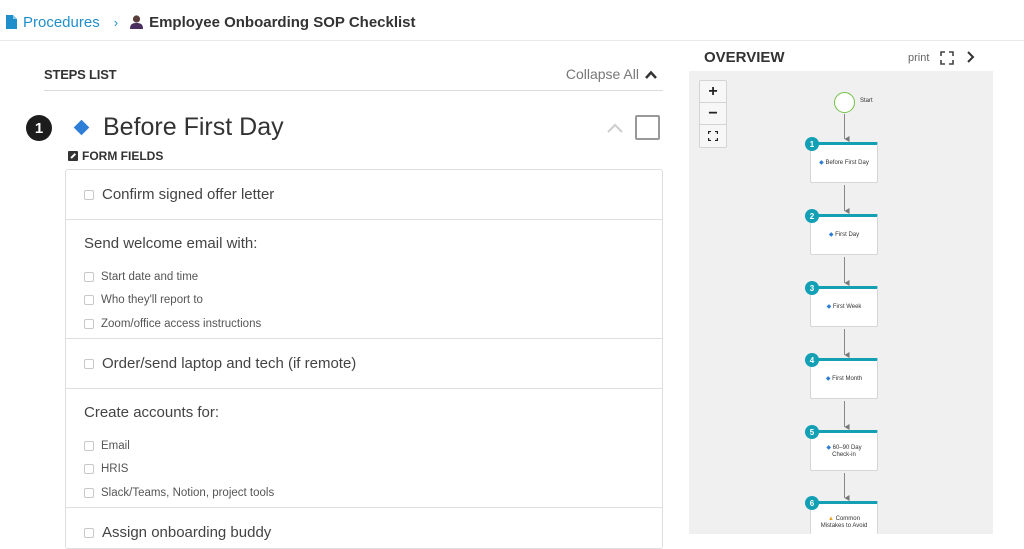  Describe the element at coordinates (841, 515) in the screenshot. I see `overview-node: 6 ▲ Common Mistakes to Avoid` at that location.